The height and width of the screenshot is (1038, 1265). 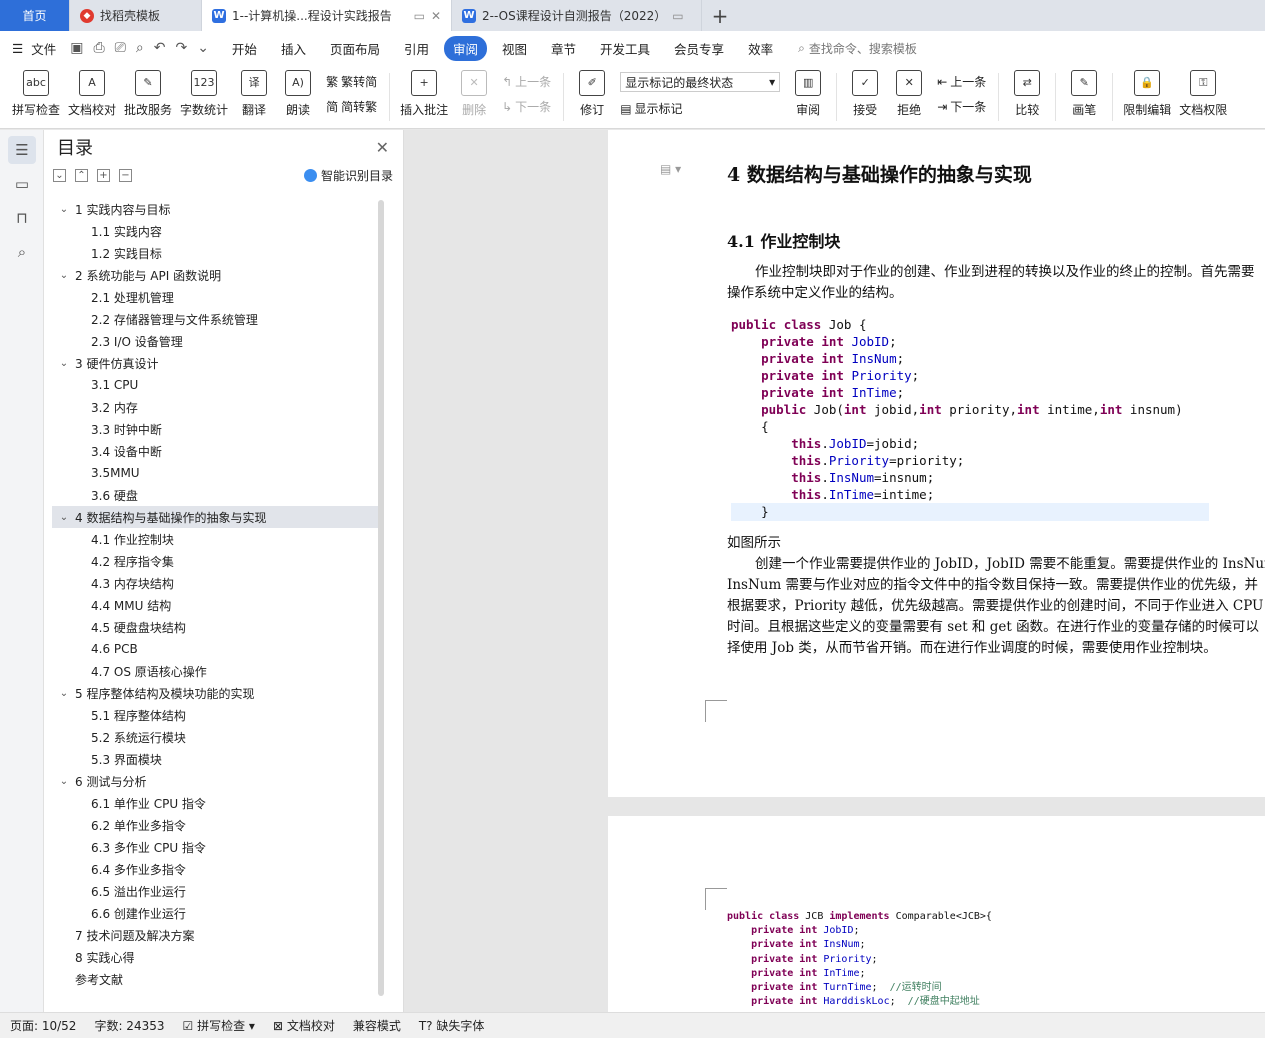 What do you see at coordinates (348, 175) in the screenshot?
I see `smart-toc-button: 智能识别目录` at bounding box center [348, 175].